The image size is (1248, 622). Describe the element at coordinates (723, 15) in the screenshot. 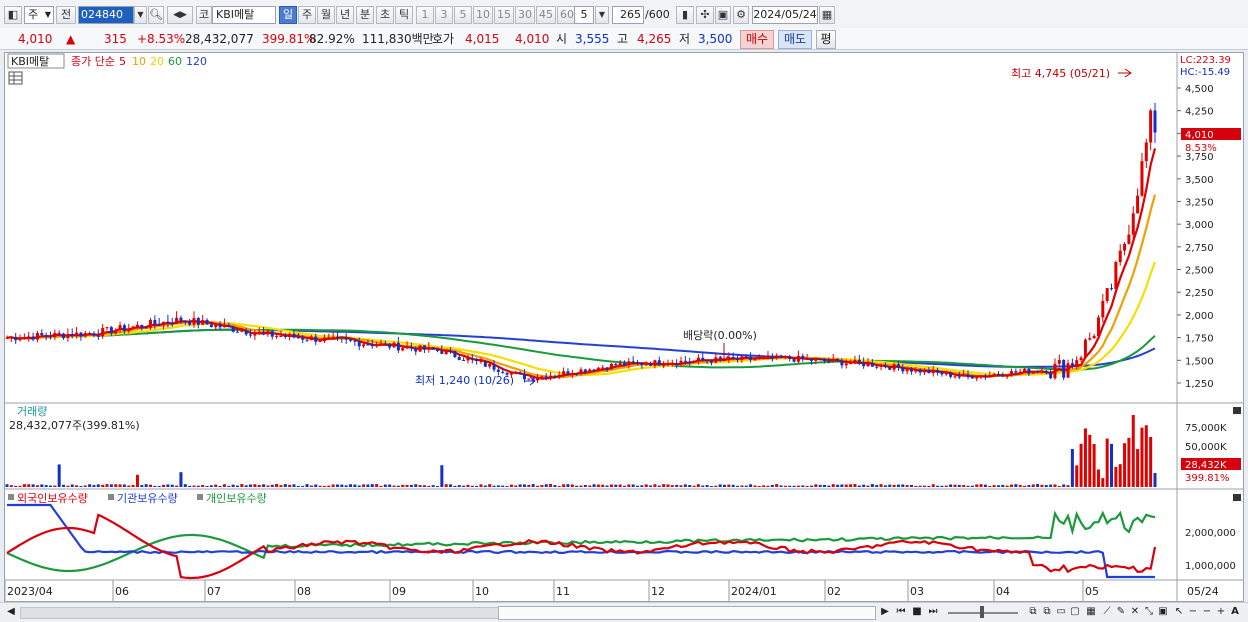

I see `save-icon: ▣` at that location.